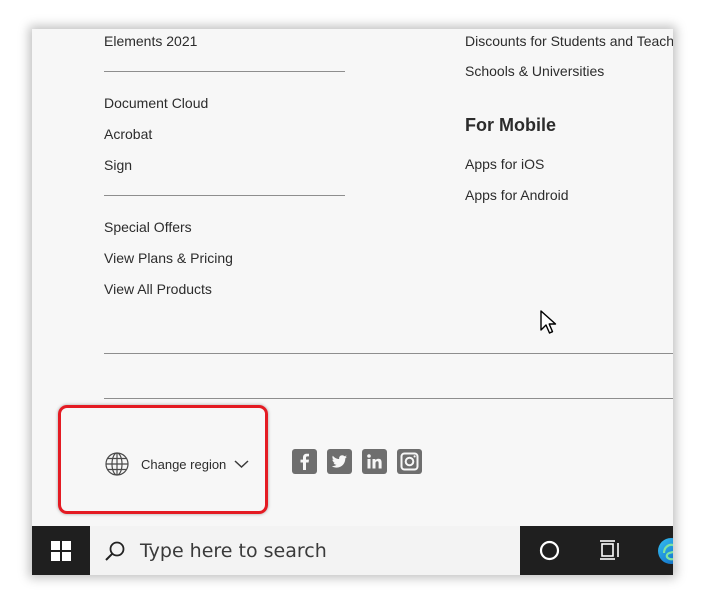  What do you see at coordinates (128, 134) in the screenshot?
I see `footer-link-acrobat: Acrobat` at bounding box center [128, 134].